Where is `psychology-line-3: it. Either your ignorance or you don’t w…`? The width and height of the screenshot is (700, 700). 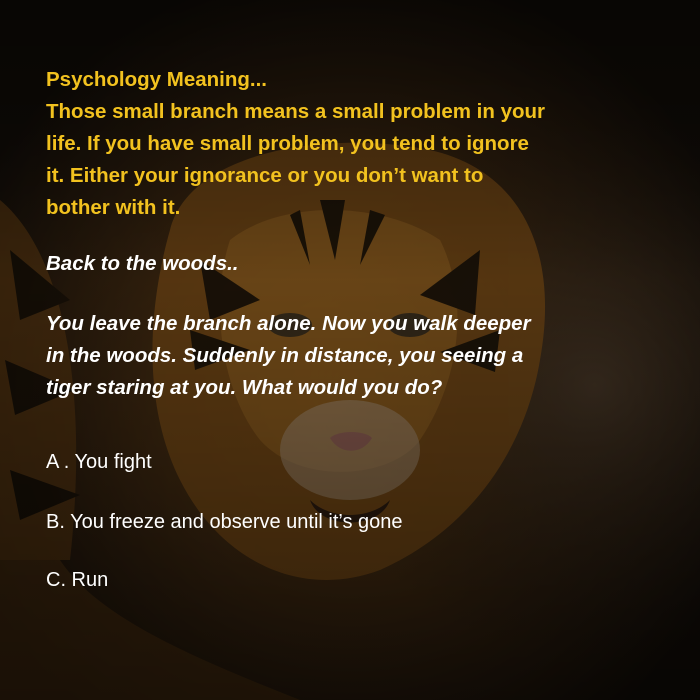 psychology-line-3: it. Either your ignorance or you don’t w… is located at coordinates (265, 175).